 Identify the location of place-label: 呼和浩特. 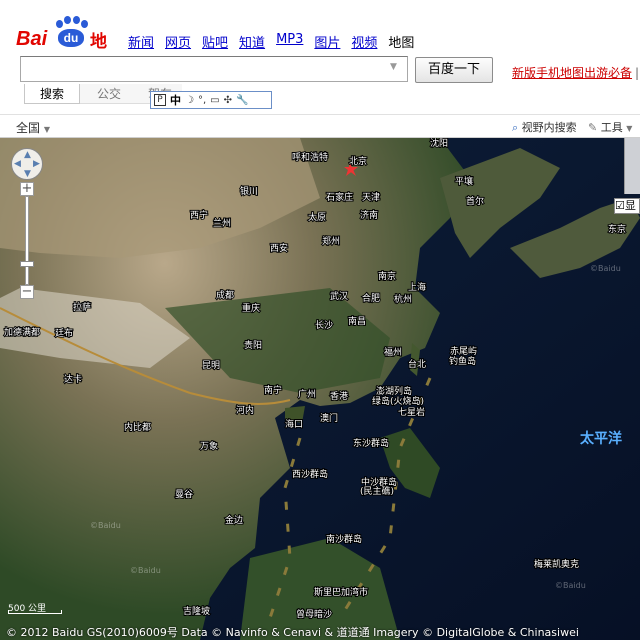
(310, 157).